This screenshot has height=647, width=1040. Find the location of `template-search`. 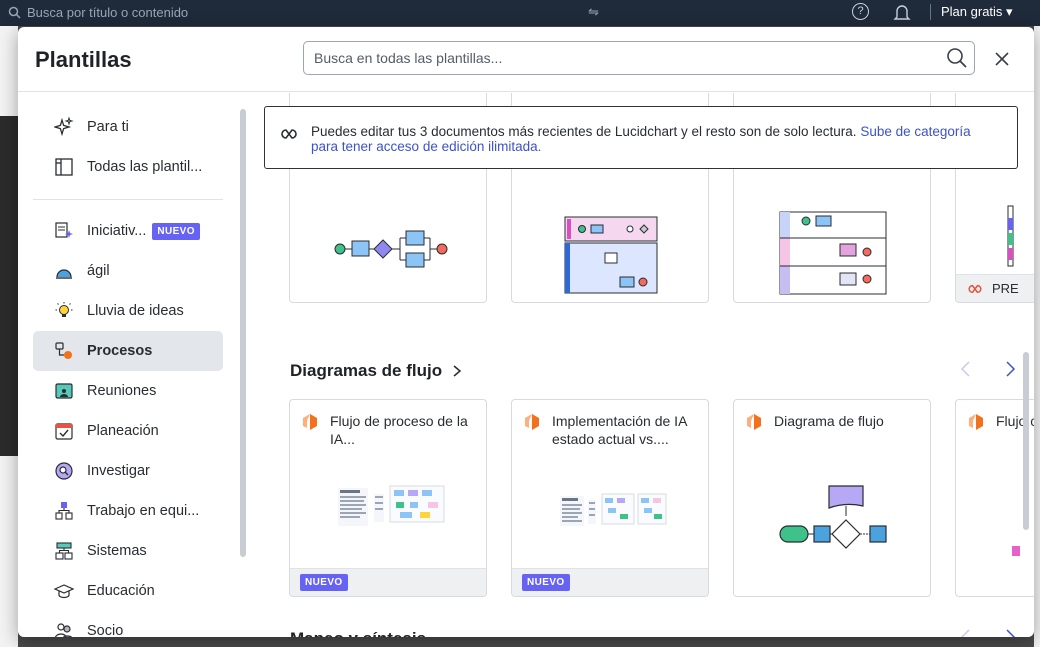

template-search is located at coordinates (639, 58).